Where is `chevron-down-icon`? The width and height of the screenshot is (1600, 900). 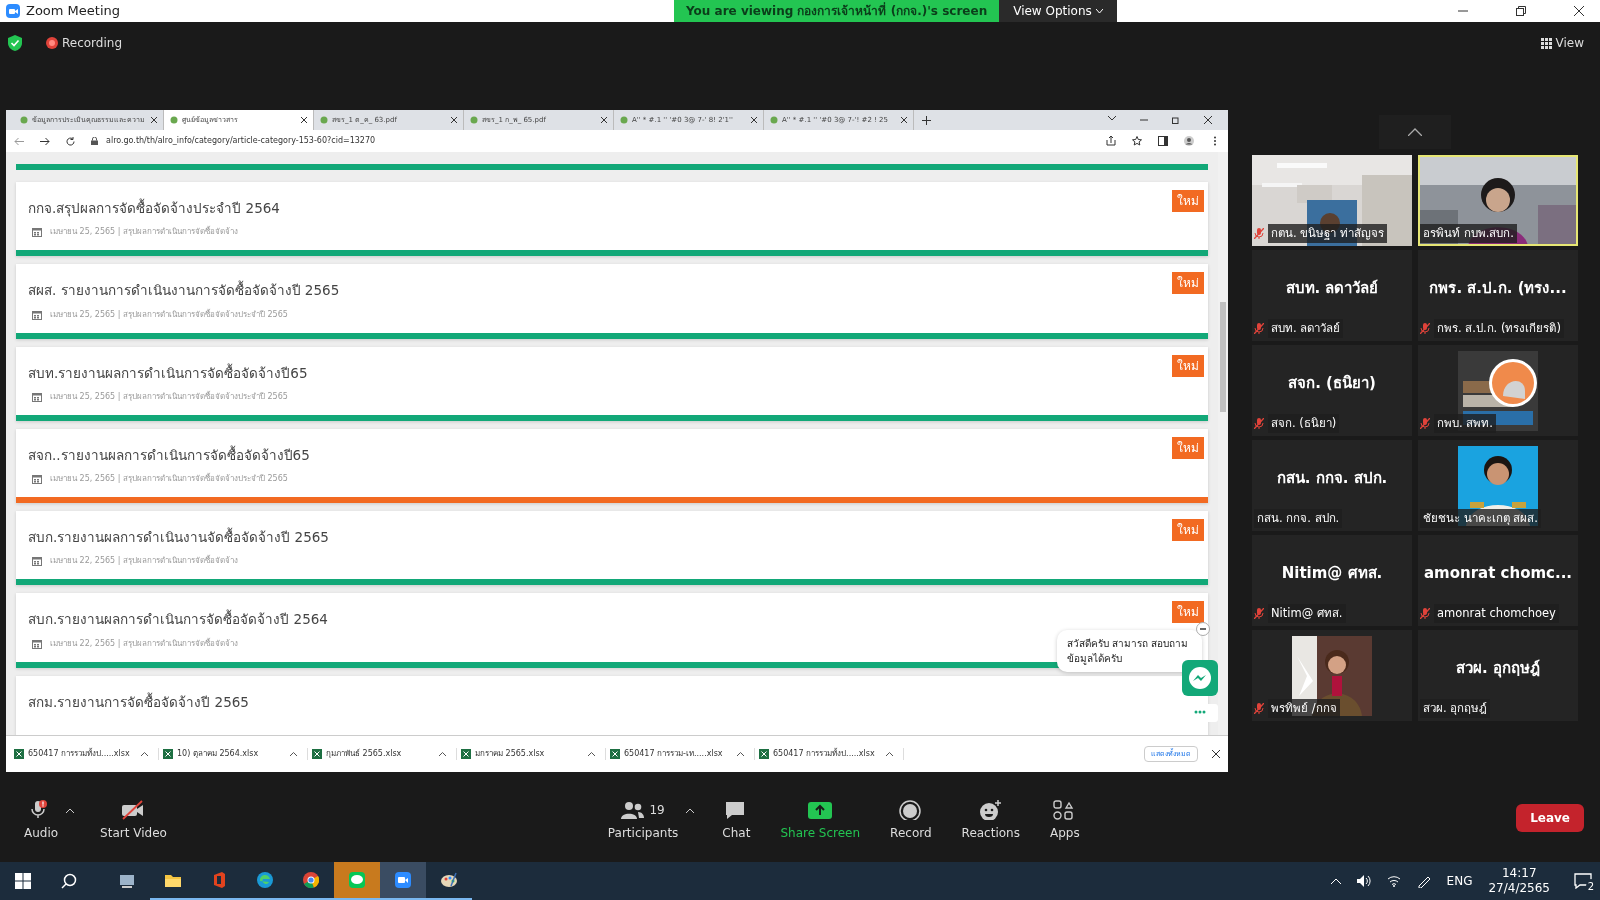 chevron-down-icon is located at coordinates (1112, 118).